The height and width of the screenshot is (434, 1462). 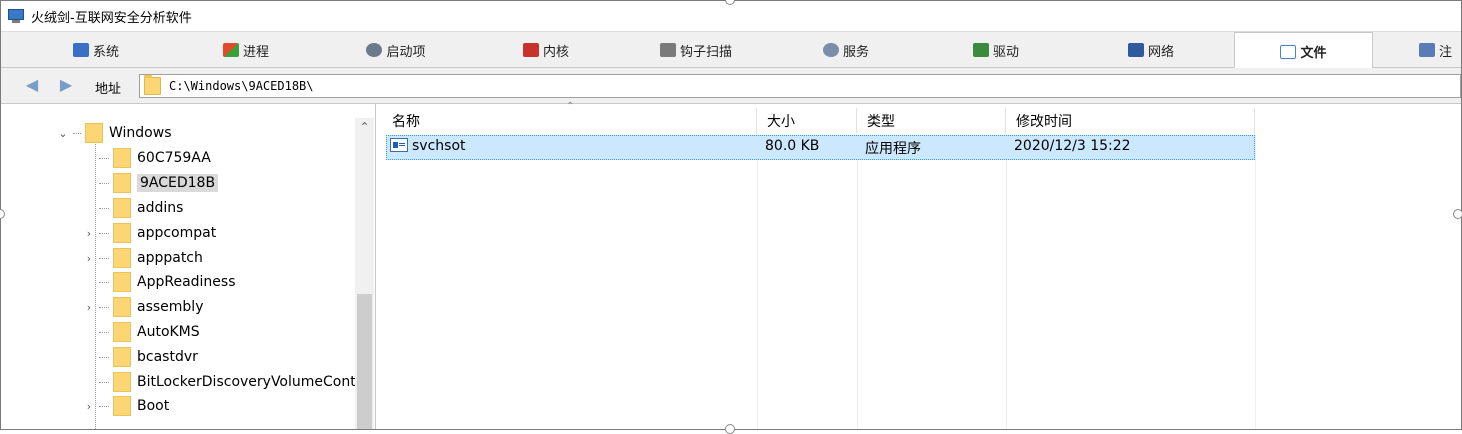 I want to click on app-monitor-icon, so click(x=16, y=16).